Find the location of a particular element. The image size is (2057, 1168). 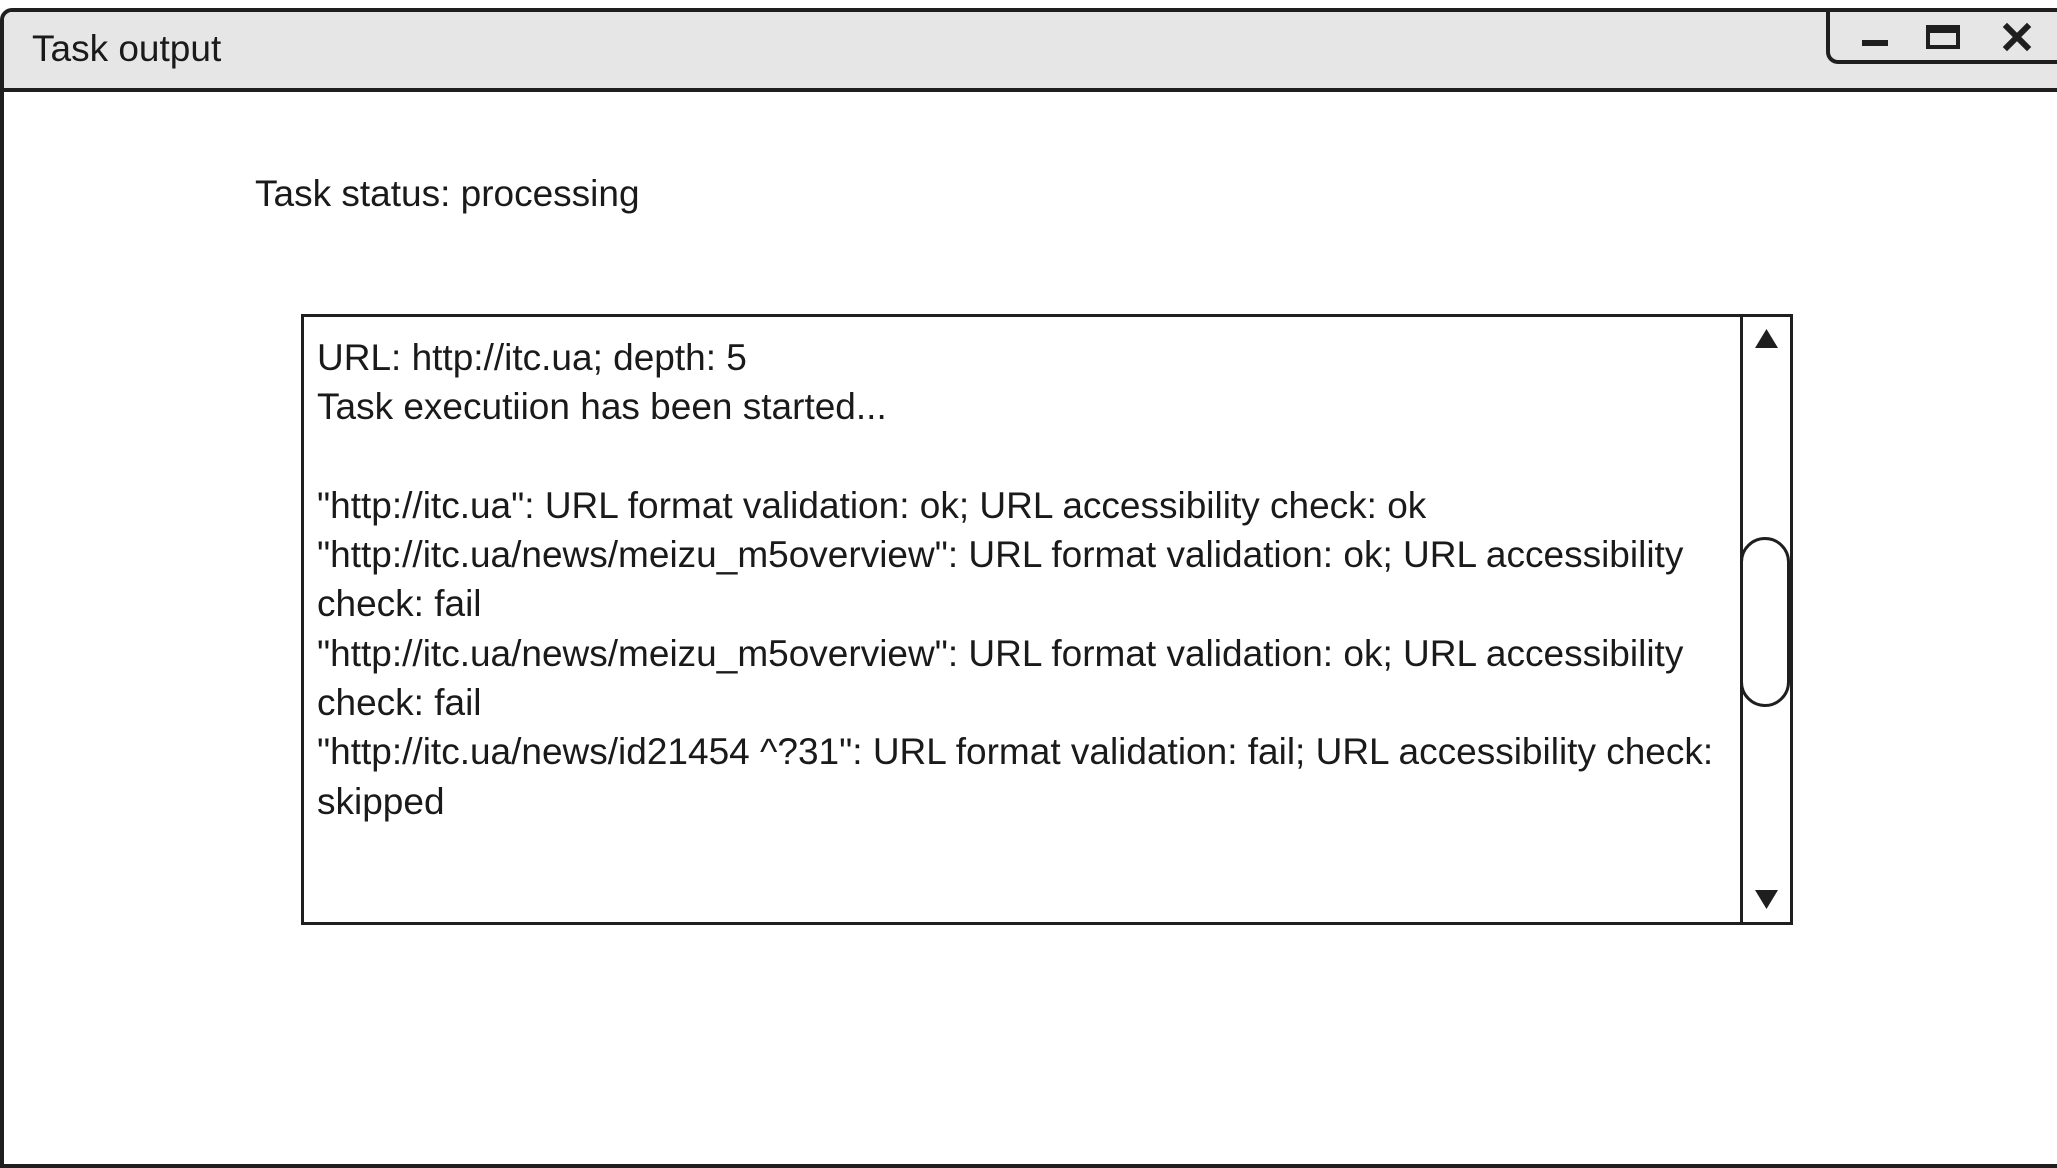

arrow-up-icon is located at coordinates (1766, 338).